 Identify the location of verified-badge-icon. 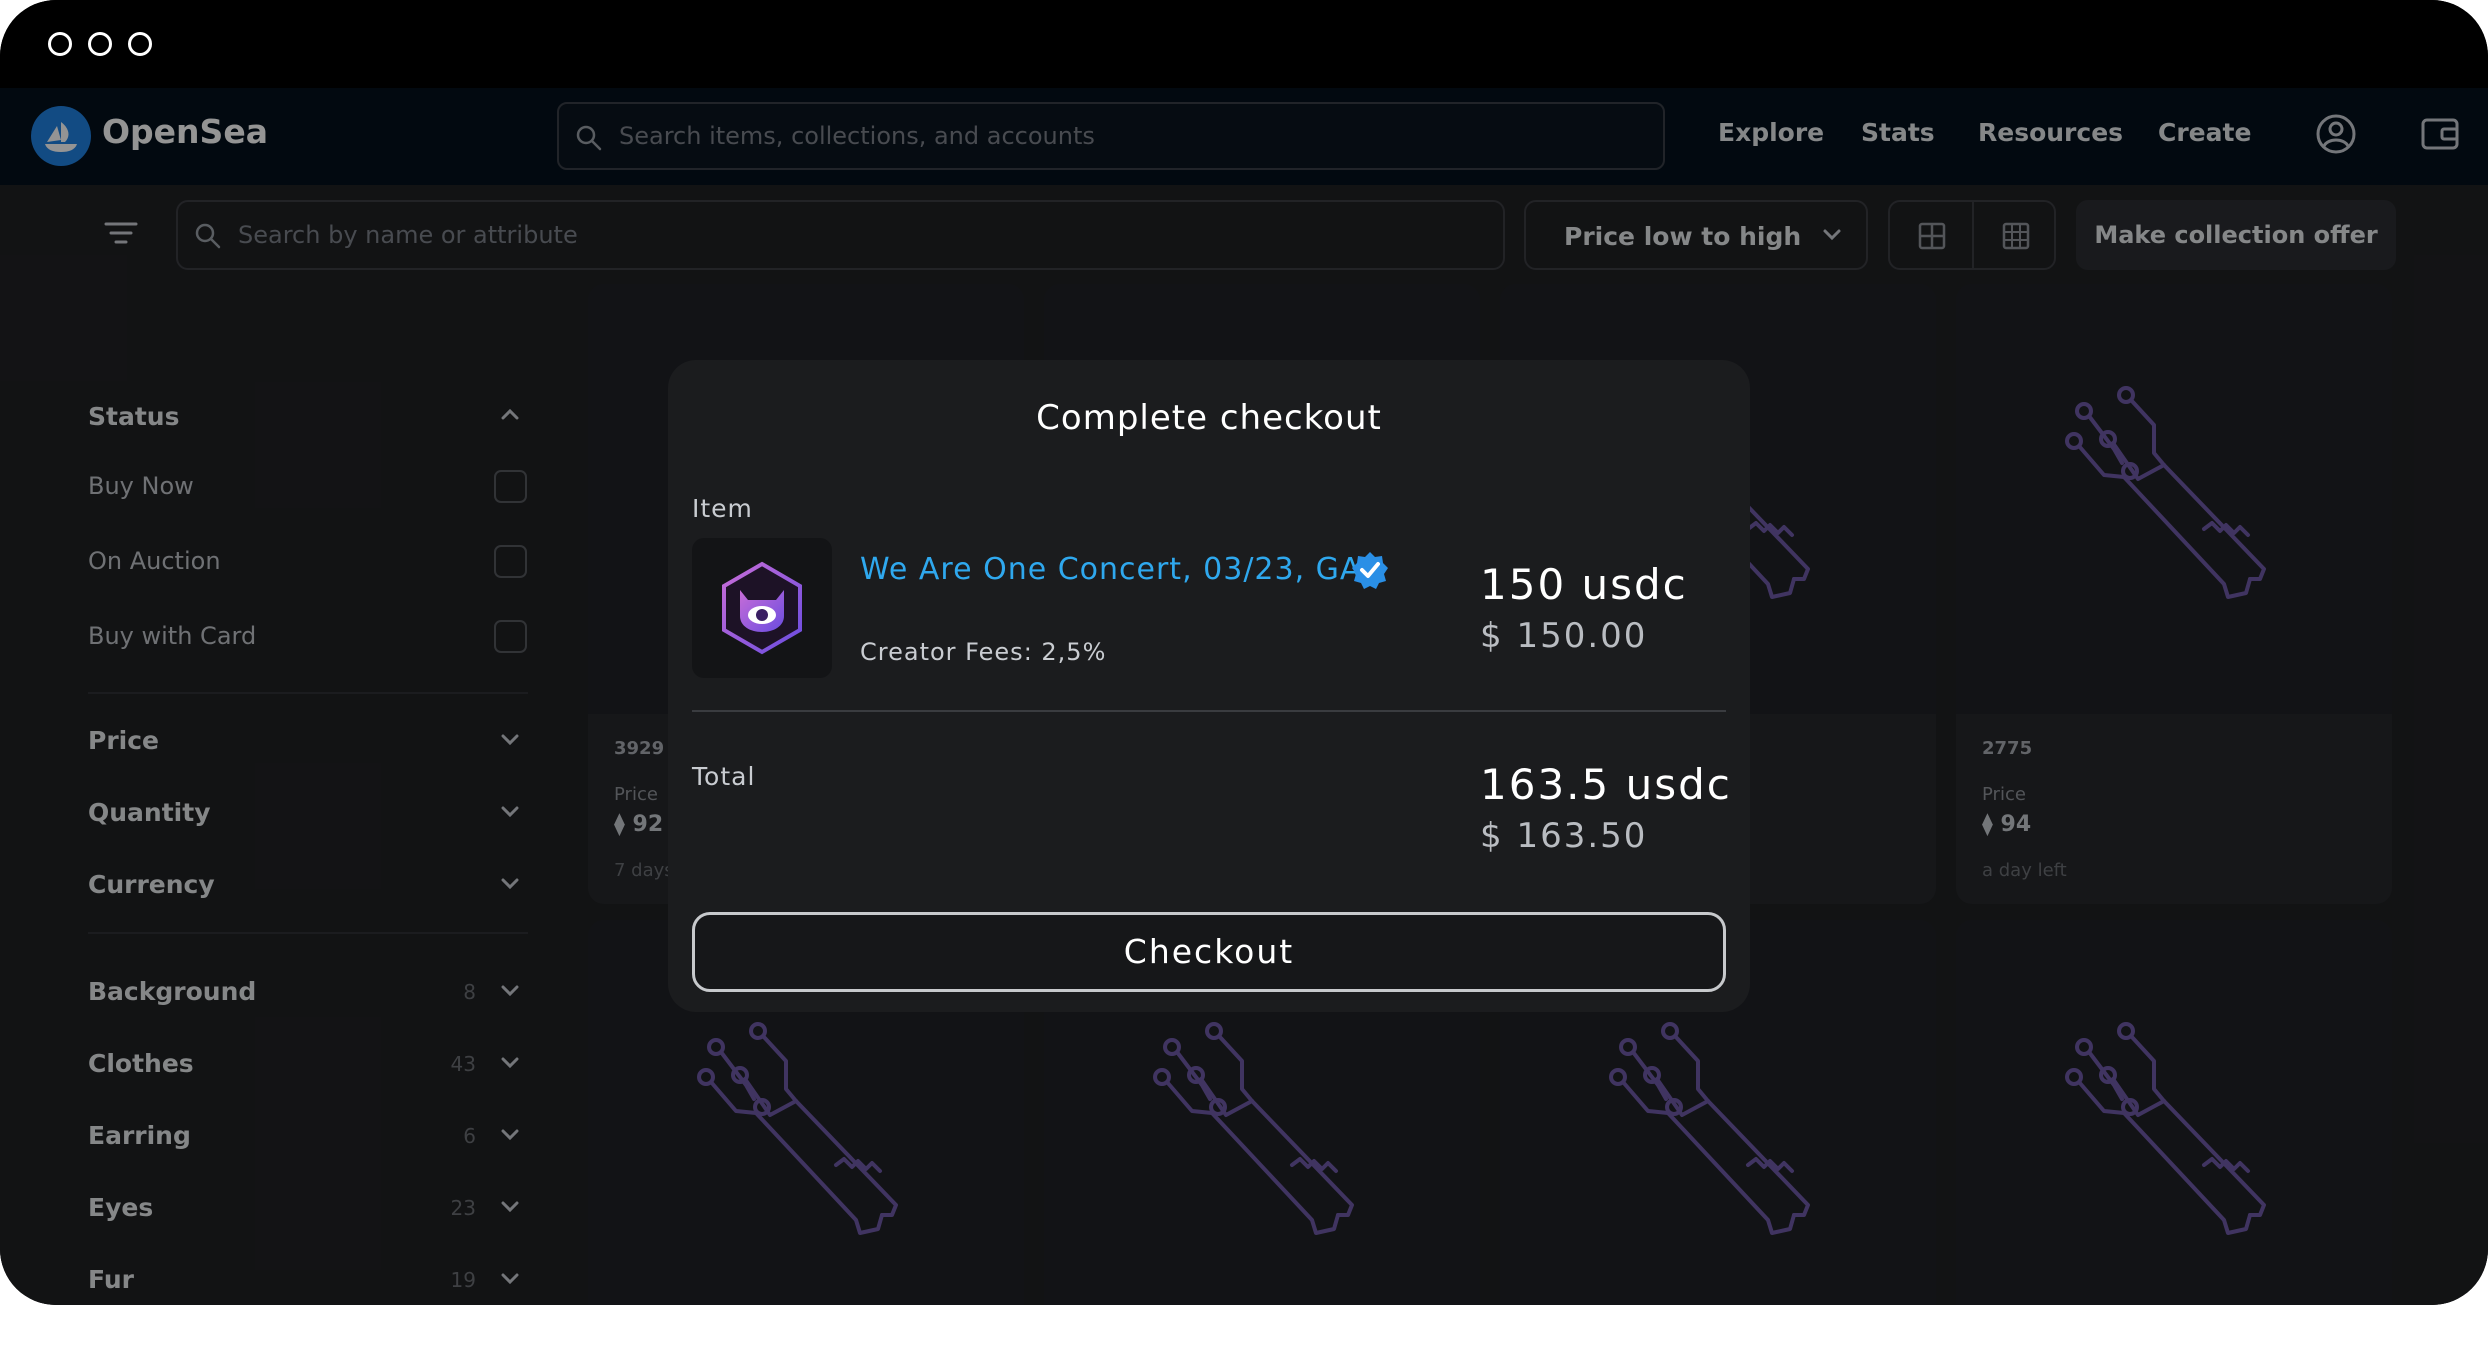
(1370, 570).